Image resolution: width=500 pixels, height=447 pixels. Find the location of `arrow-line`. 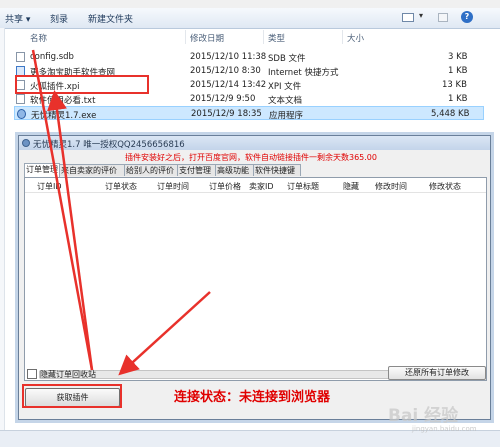

arrow-line is located at coordinates (62, 210).